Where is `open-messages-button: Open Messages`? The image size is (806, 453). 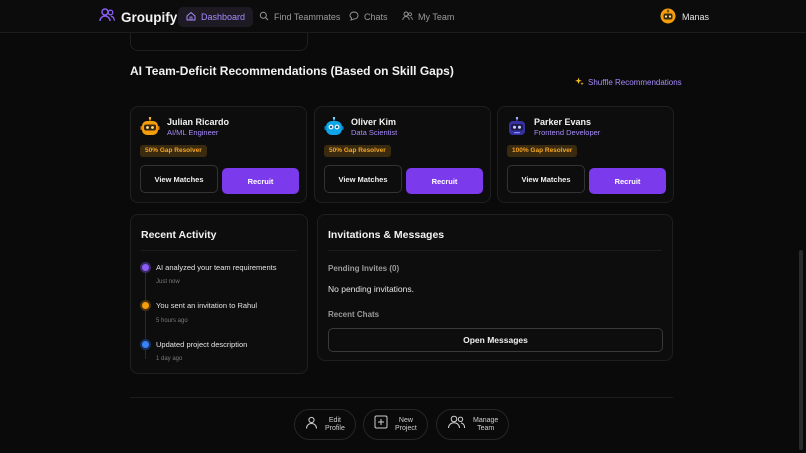 open-messages-button: Open Messages is located at coordinates (495, 340).